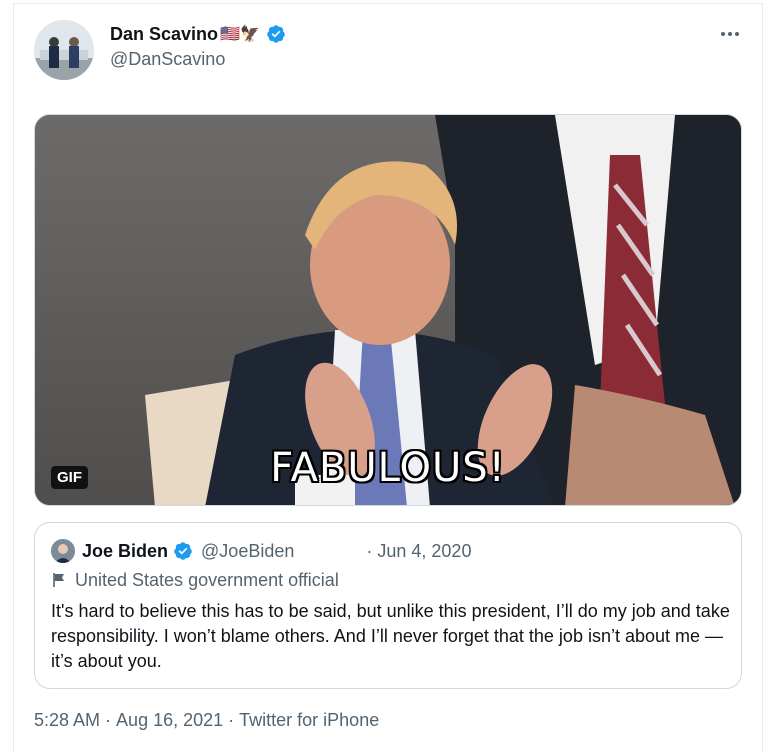  What do you see at coordinates (67, 720) in the screenshot?
I see `tweet-time: 5:28 AM` at bounding box center [67, 720].